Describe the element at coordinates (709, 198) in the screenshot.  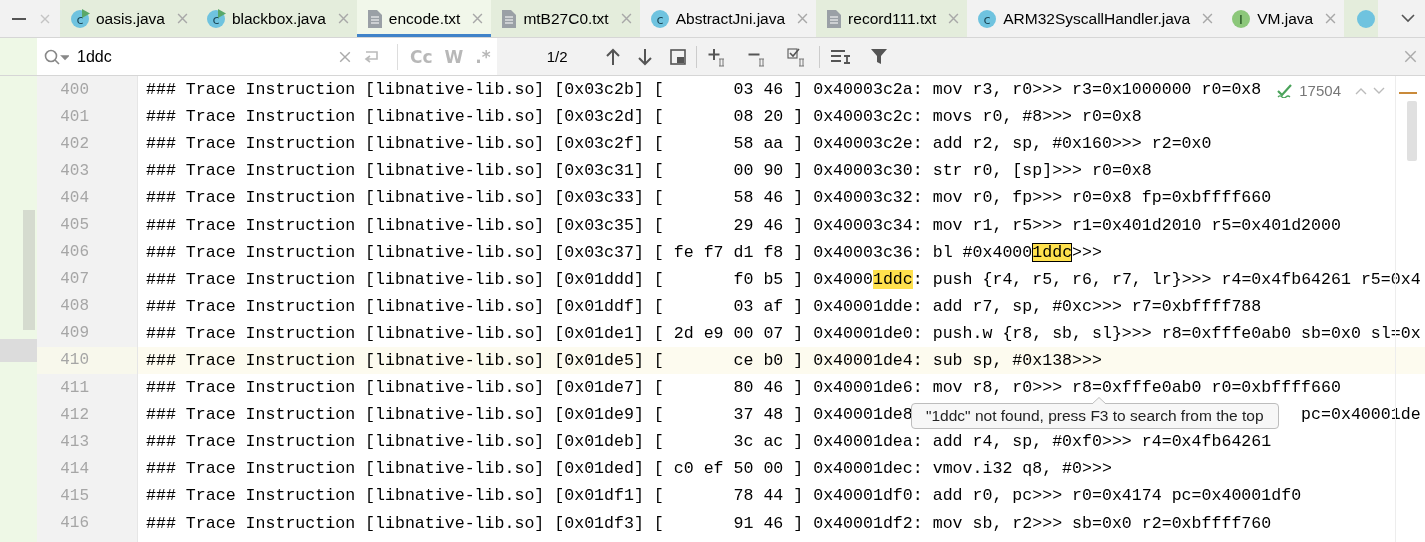
I see `code-text: ### Trace Instruction [libnative-lib.so] [0x03c33] [ 58 46 ] 0x40003c32: mov r0, fp>>> r0=0x8 fp=0xbffff660` at that location.